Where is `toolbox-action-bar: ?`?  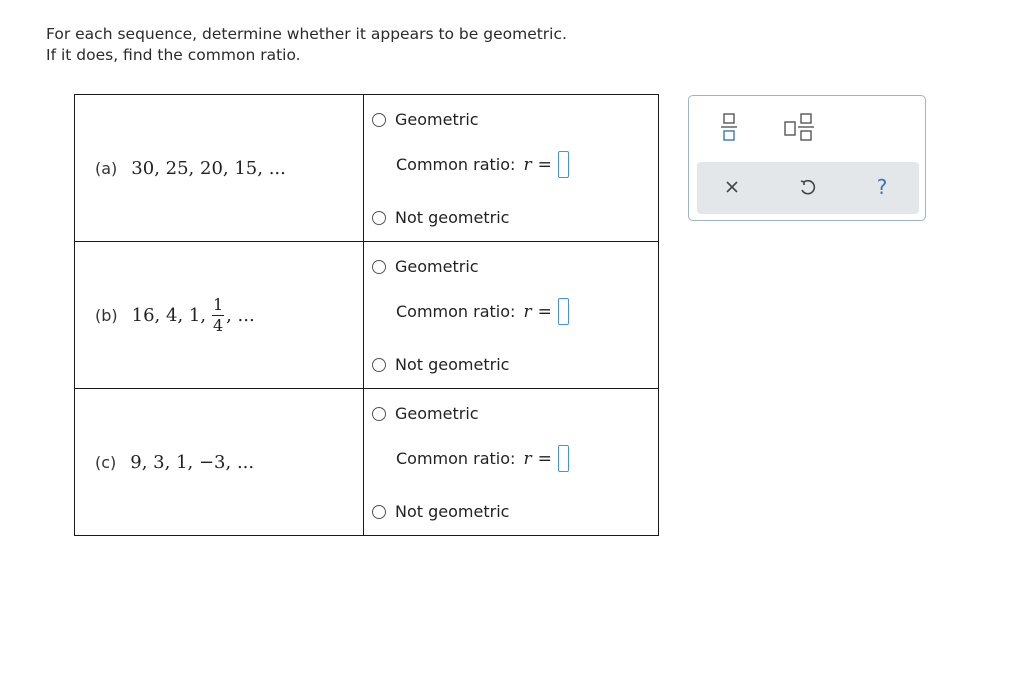 toolbox-action-bar: ? is located at coordinates (808, 188).